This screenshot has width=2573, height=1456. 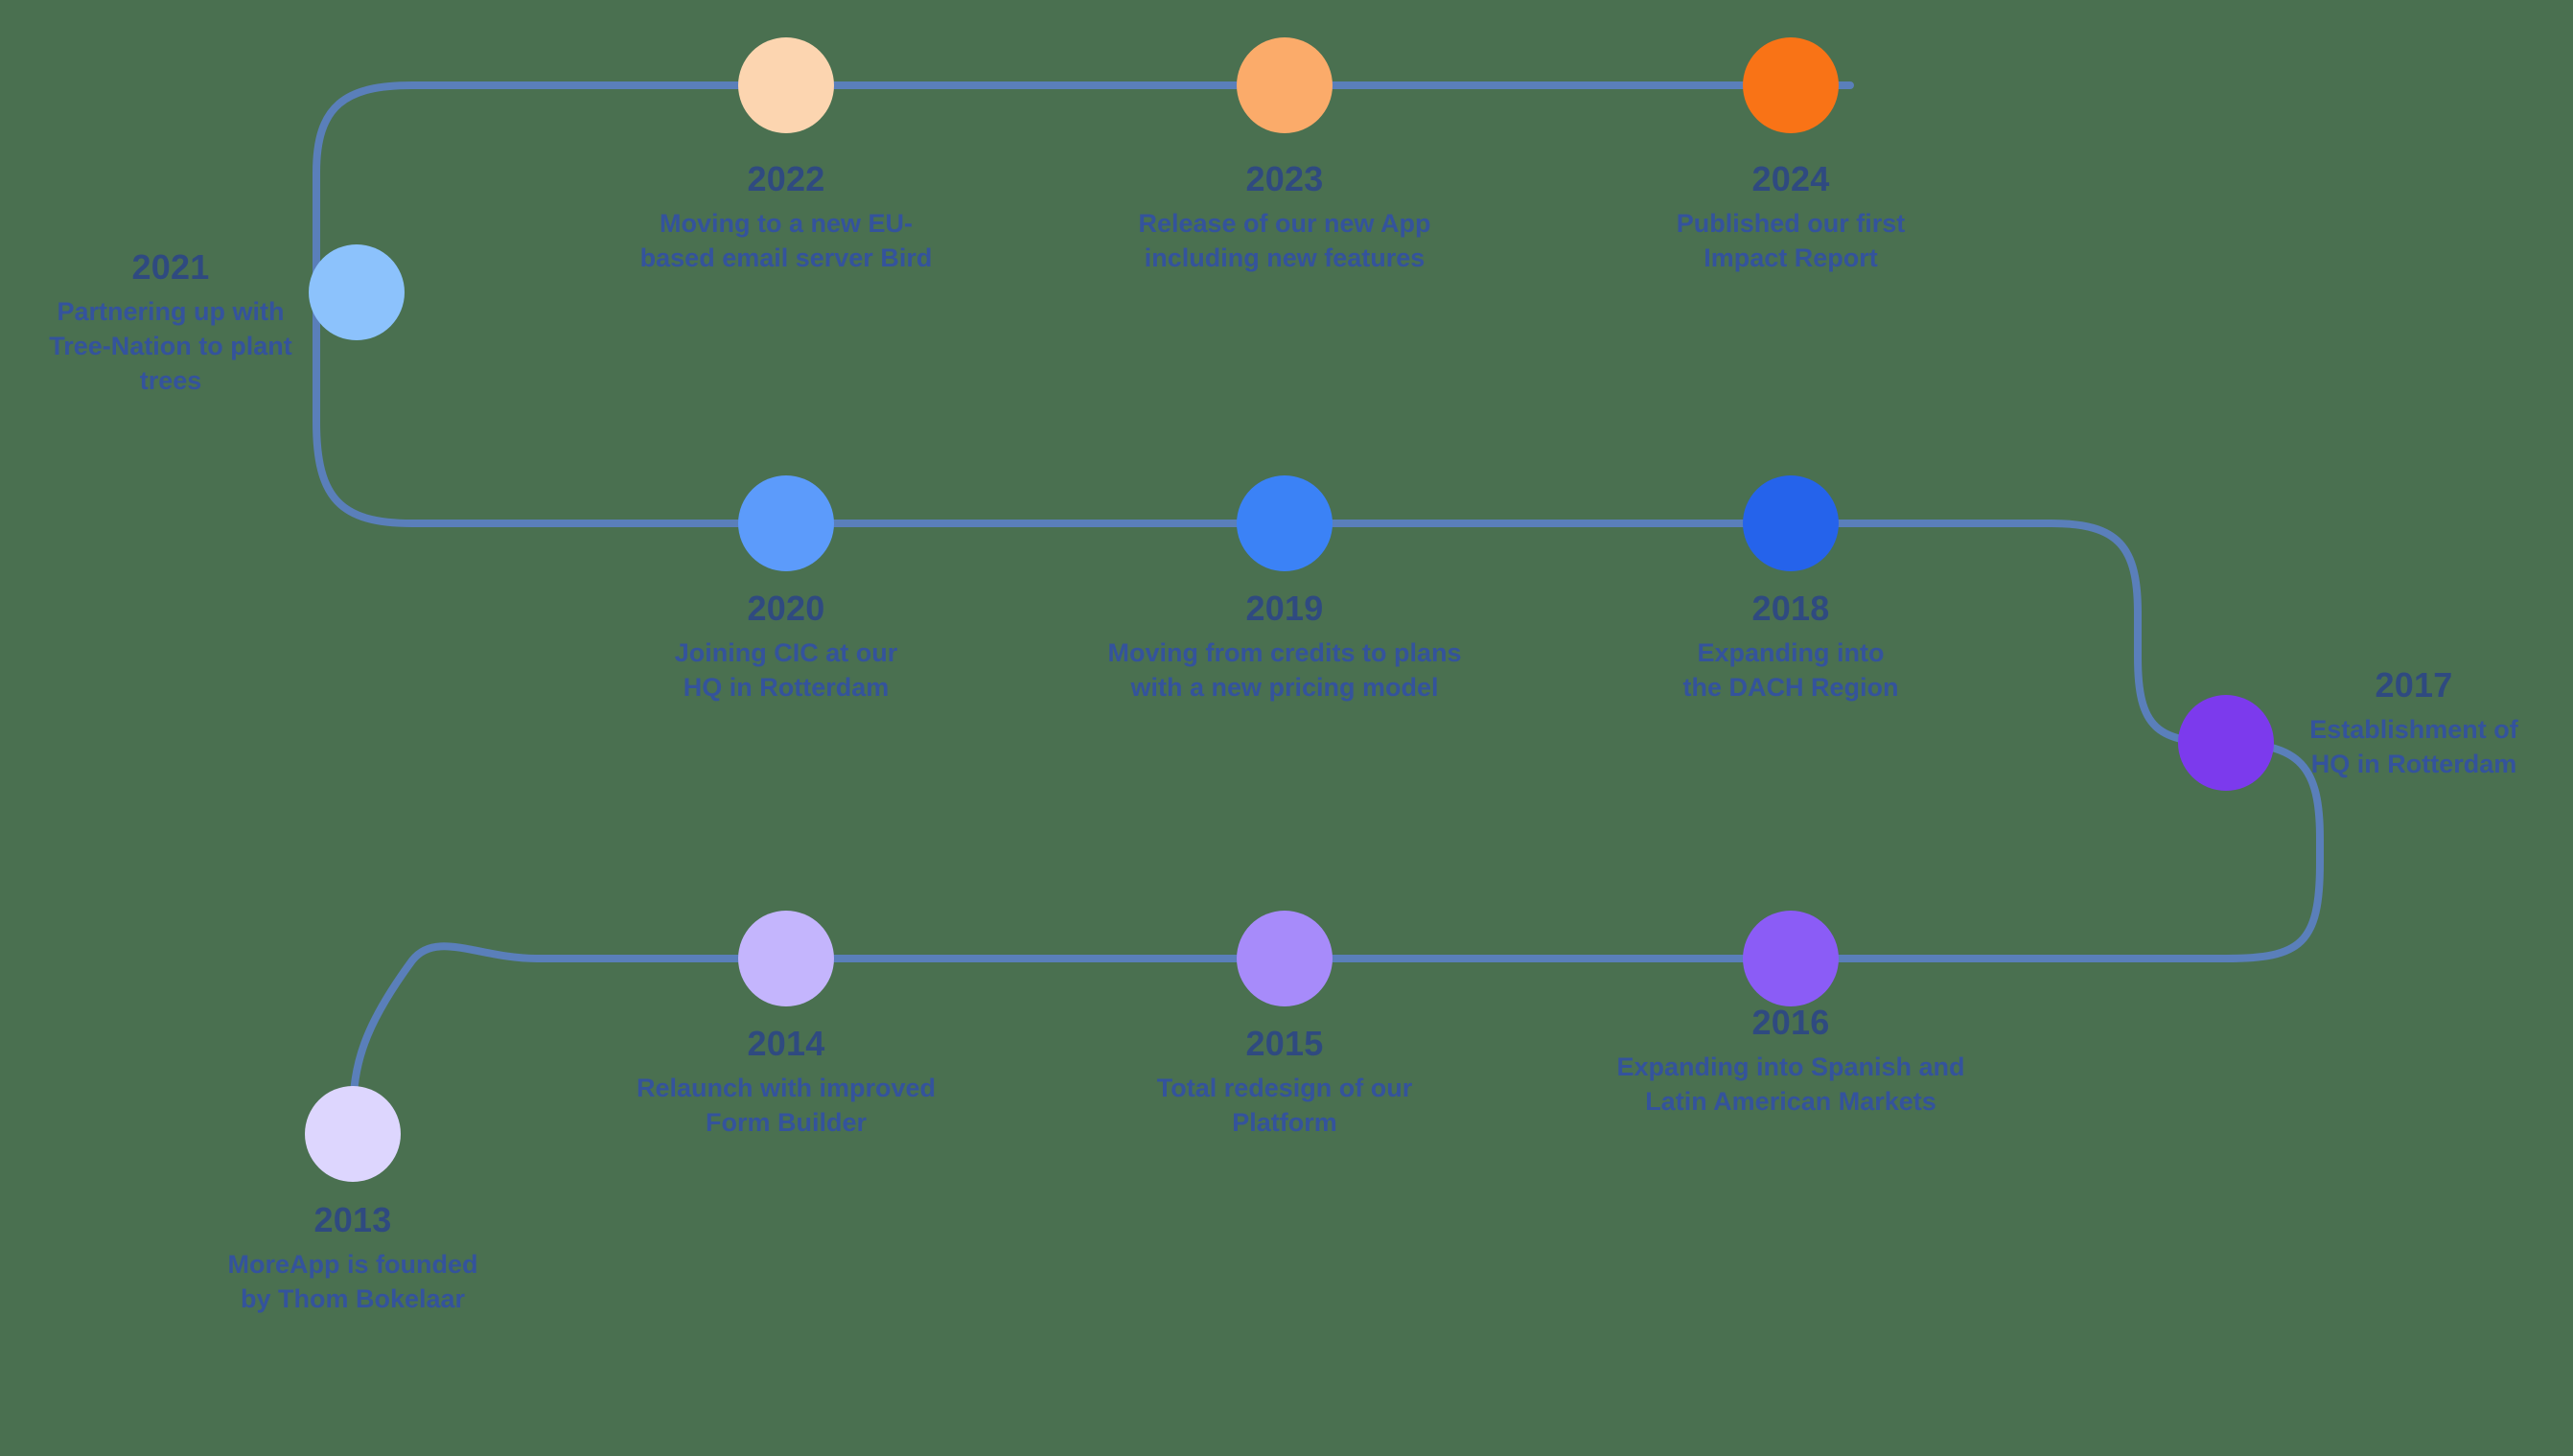 I want to click on milestone-label-2020: 2020 Joining CIC at our HQ in Rotterdam, so click(x=786, y=647).